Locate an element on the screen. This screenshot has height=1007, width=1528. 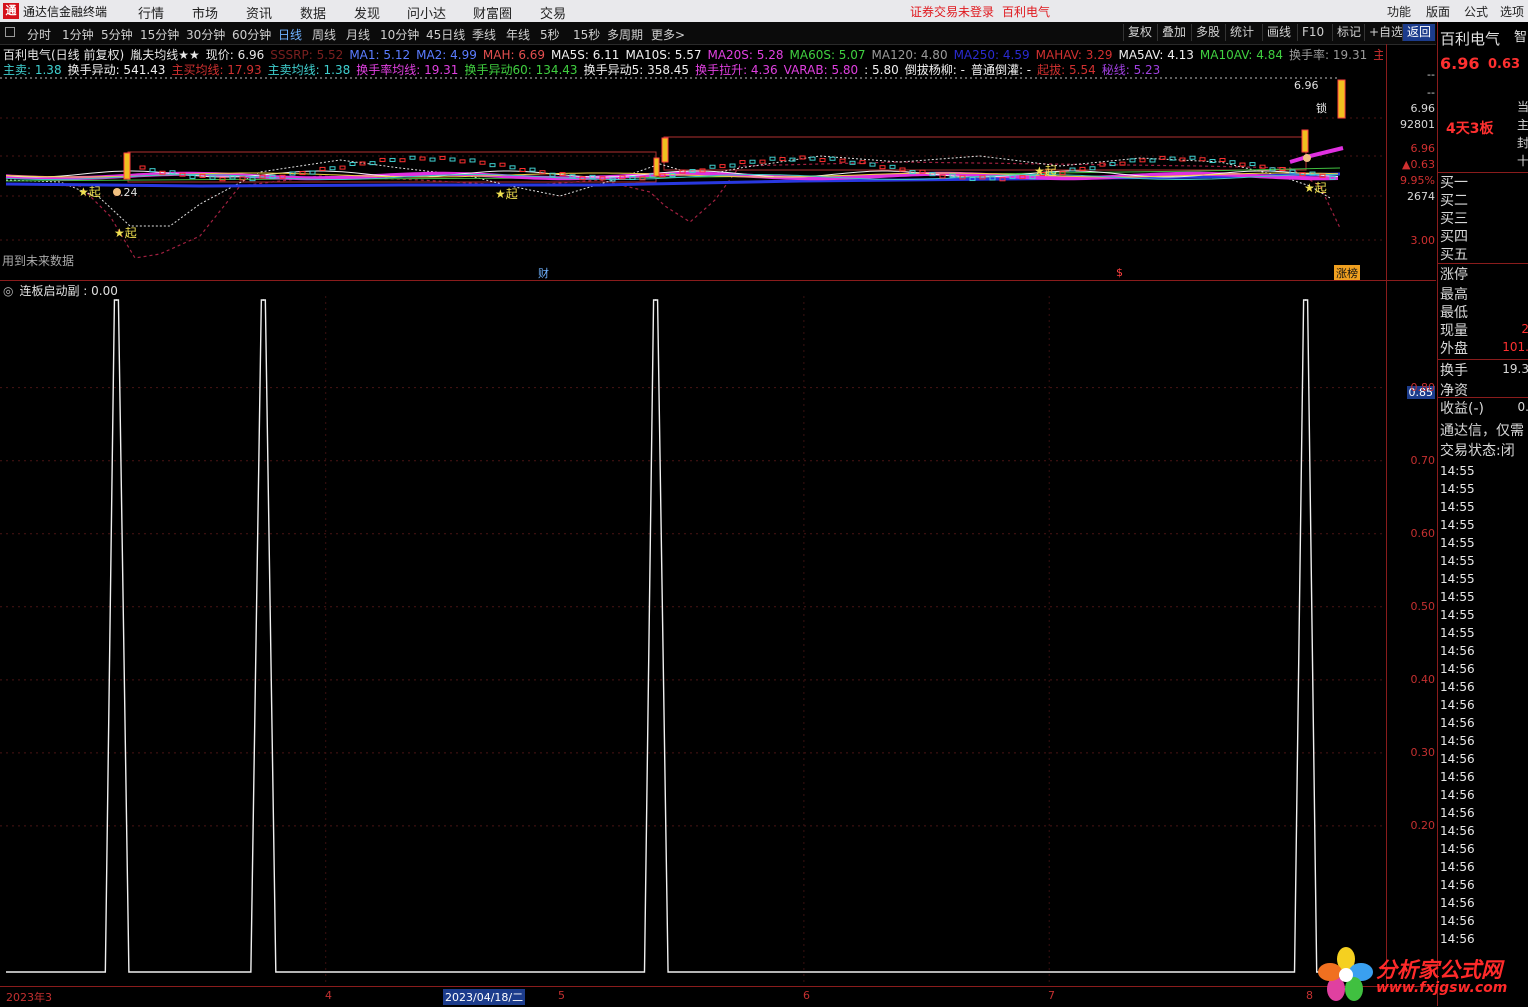
period-tab-3: 15分钟 is located at coordinates (159, 34).